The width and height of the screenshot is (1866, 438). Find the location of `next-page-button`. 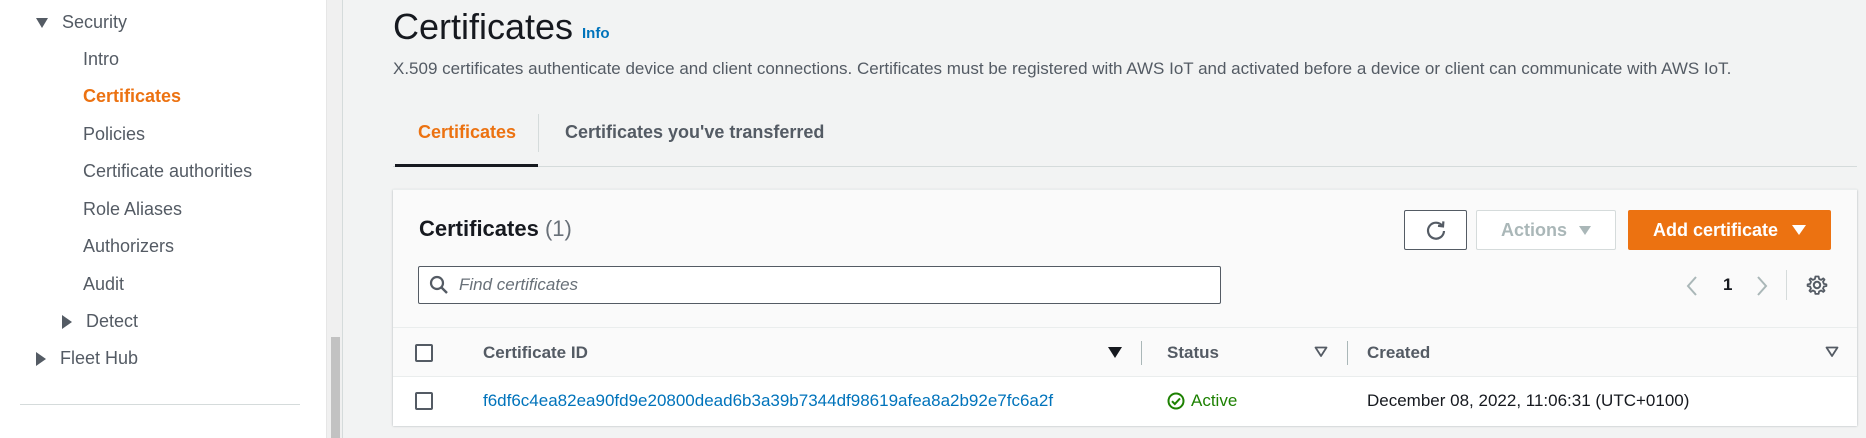

next-page-button is located at coordinates (1762, 286).